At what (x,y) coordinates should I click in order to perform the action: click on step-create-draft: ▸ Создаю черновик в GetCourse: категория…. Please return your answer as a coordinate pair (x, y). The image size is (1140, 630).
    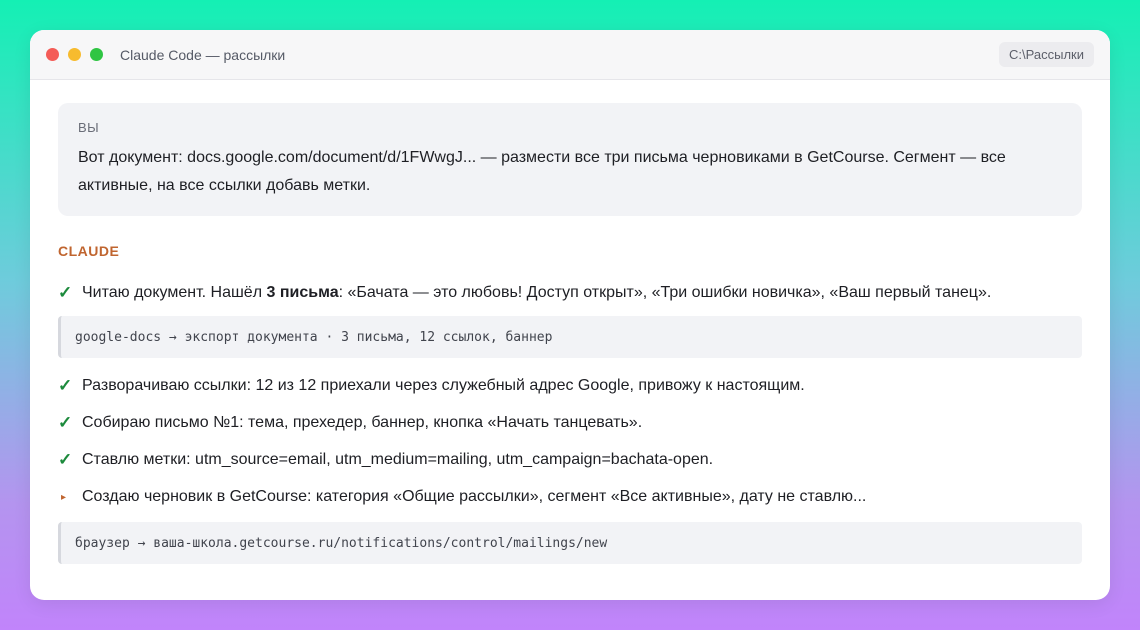
    Looking at the image, I should click on (570, 497).